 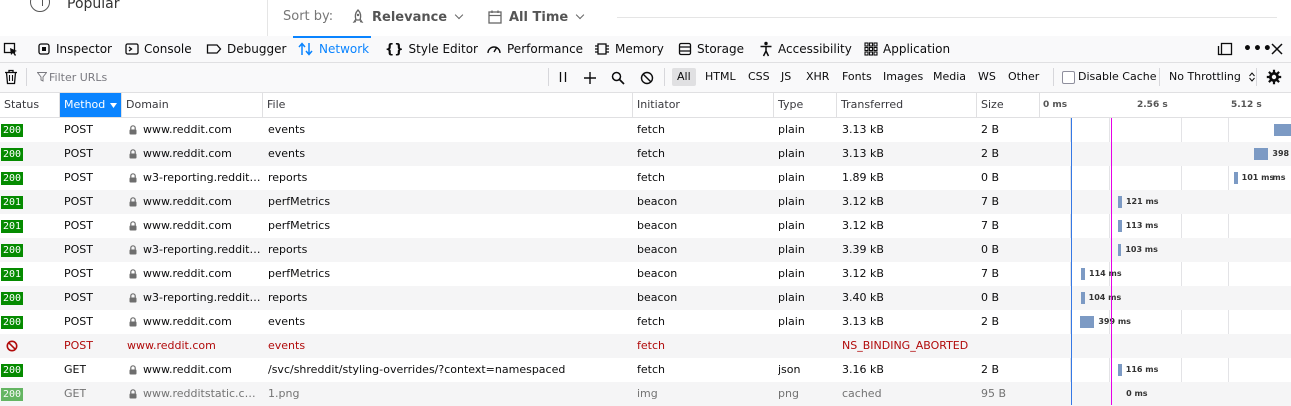 What do you see at coordinates (907, 105) in the screenshot?
I see `column-header-transferred: Transferred` at bounding box center [907, 105].